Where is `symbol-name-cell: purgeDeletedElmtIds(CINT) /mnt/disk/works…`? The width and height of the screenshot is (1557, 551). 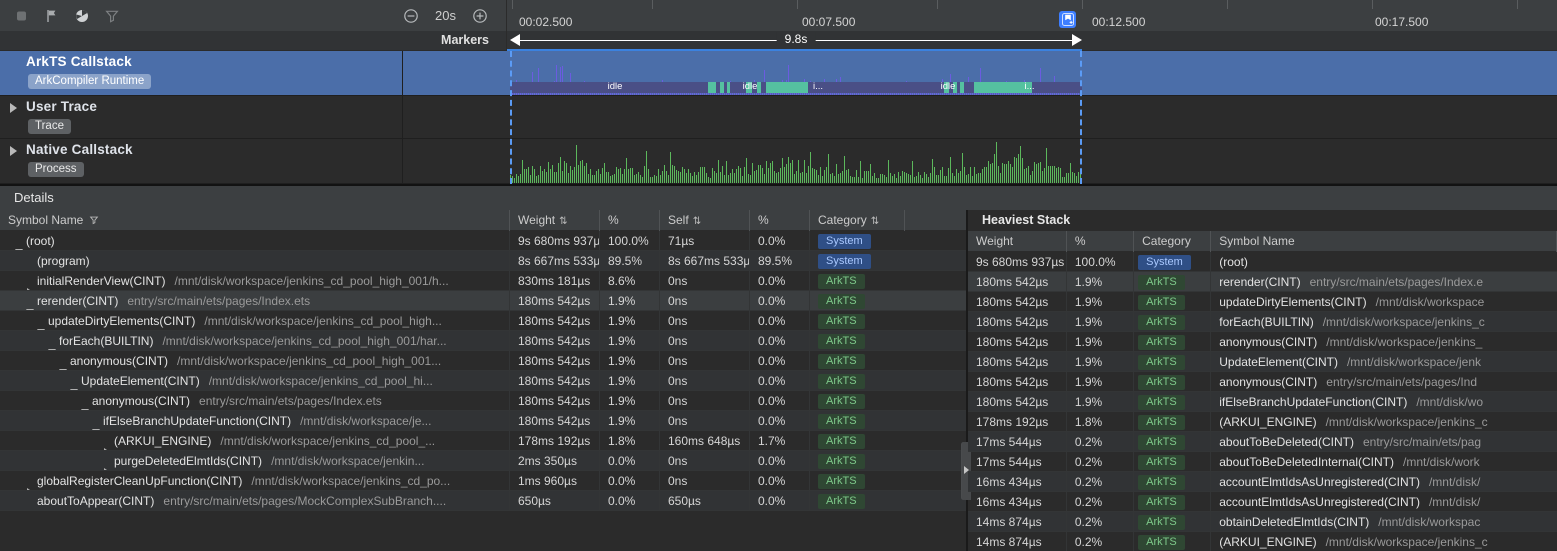 symbol-name-cell: purgeDeletedElmtIds(CINT) /mnt/disk/works… is located at coordinates (255, 460).